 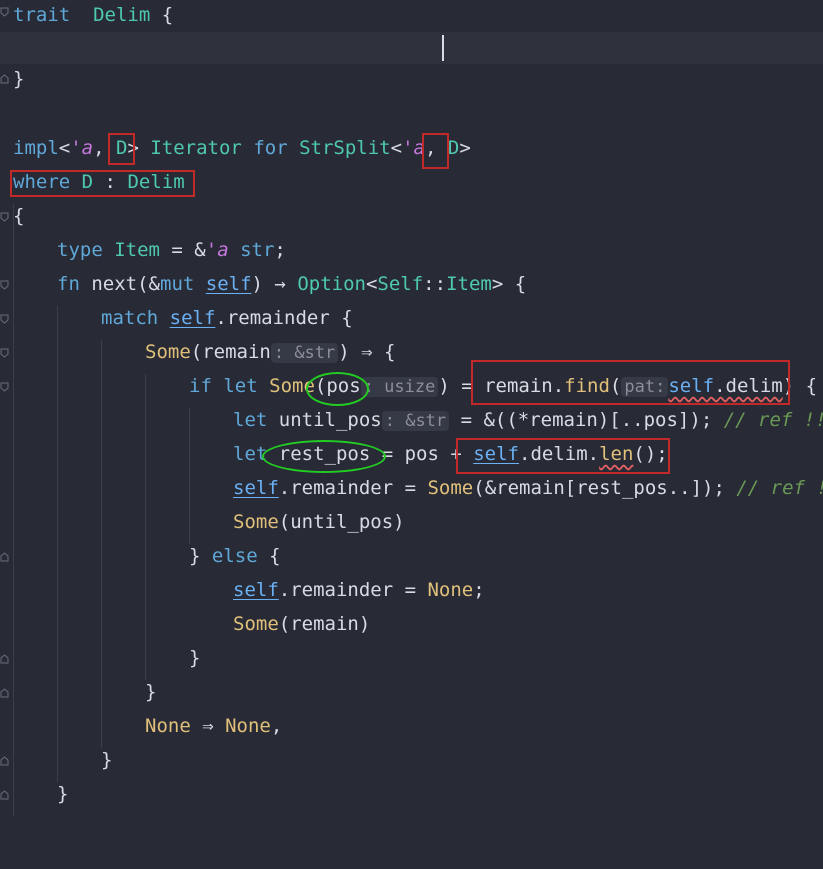 What do you see at coordinates (148, 284) in the screenshot?
I see `punct: (&` at bounding box center [148, 284].